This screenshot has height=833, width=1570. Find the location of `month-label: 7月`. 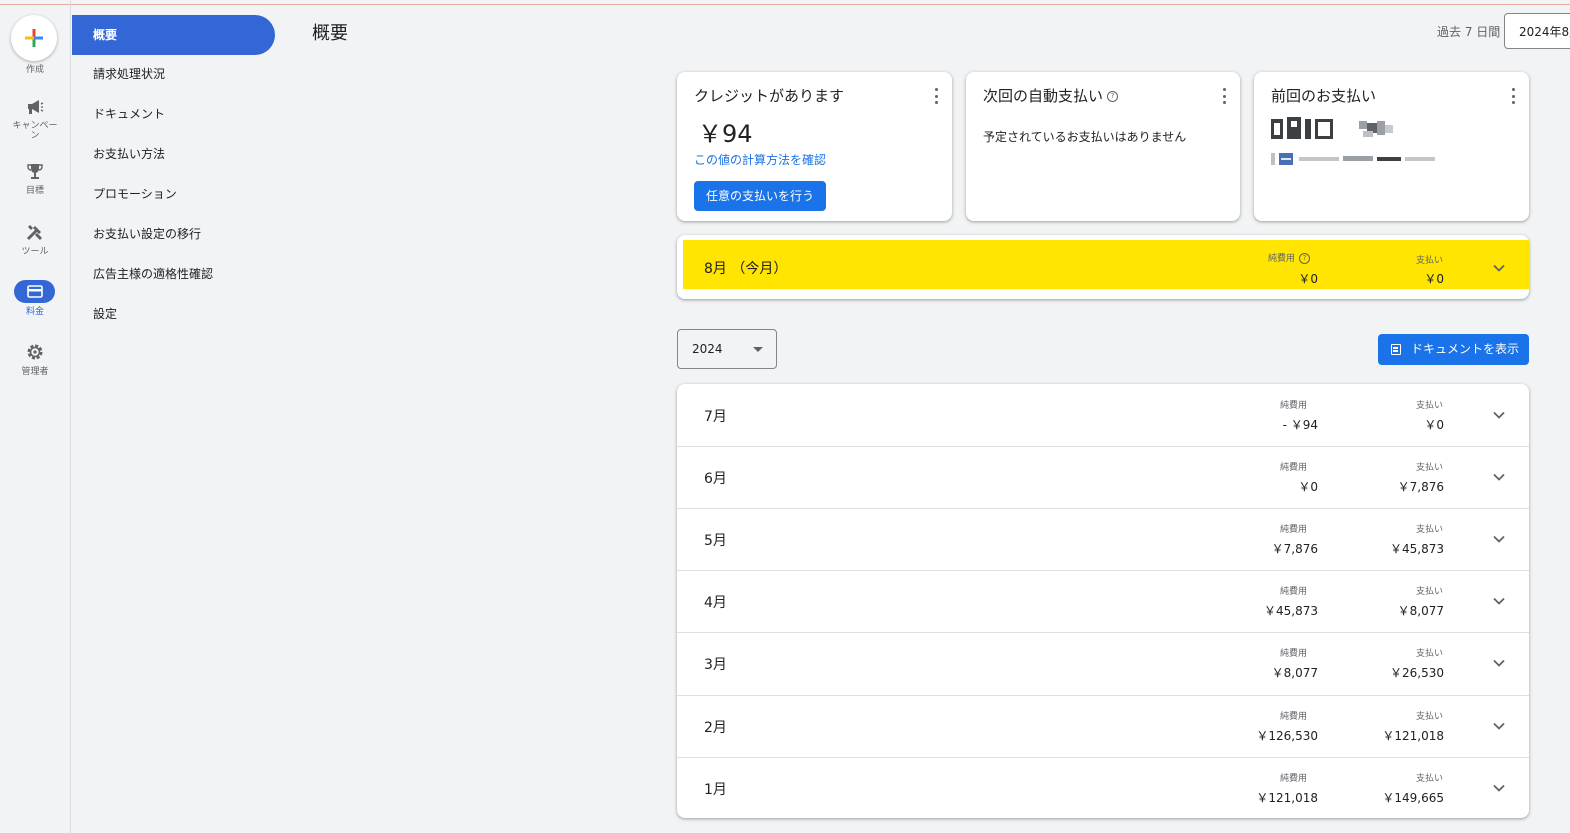

month-label: 7月 is located at coordinates (715, 417).